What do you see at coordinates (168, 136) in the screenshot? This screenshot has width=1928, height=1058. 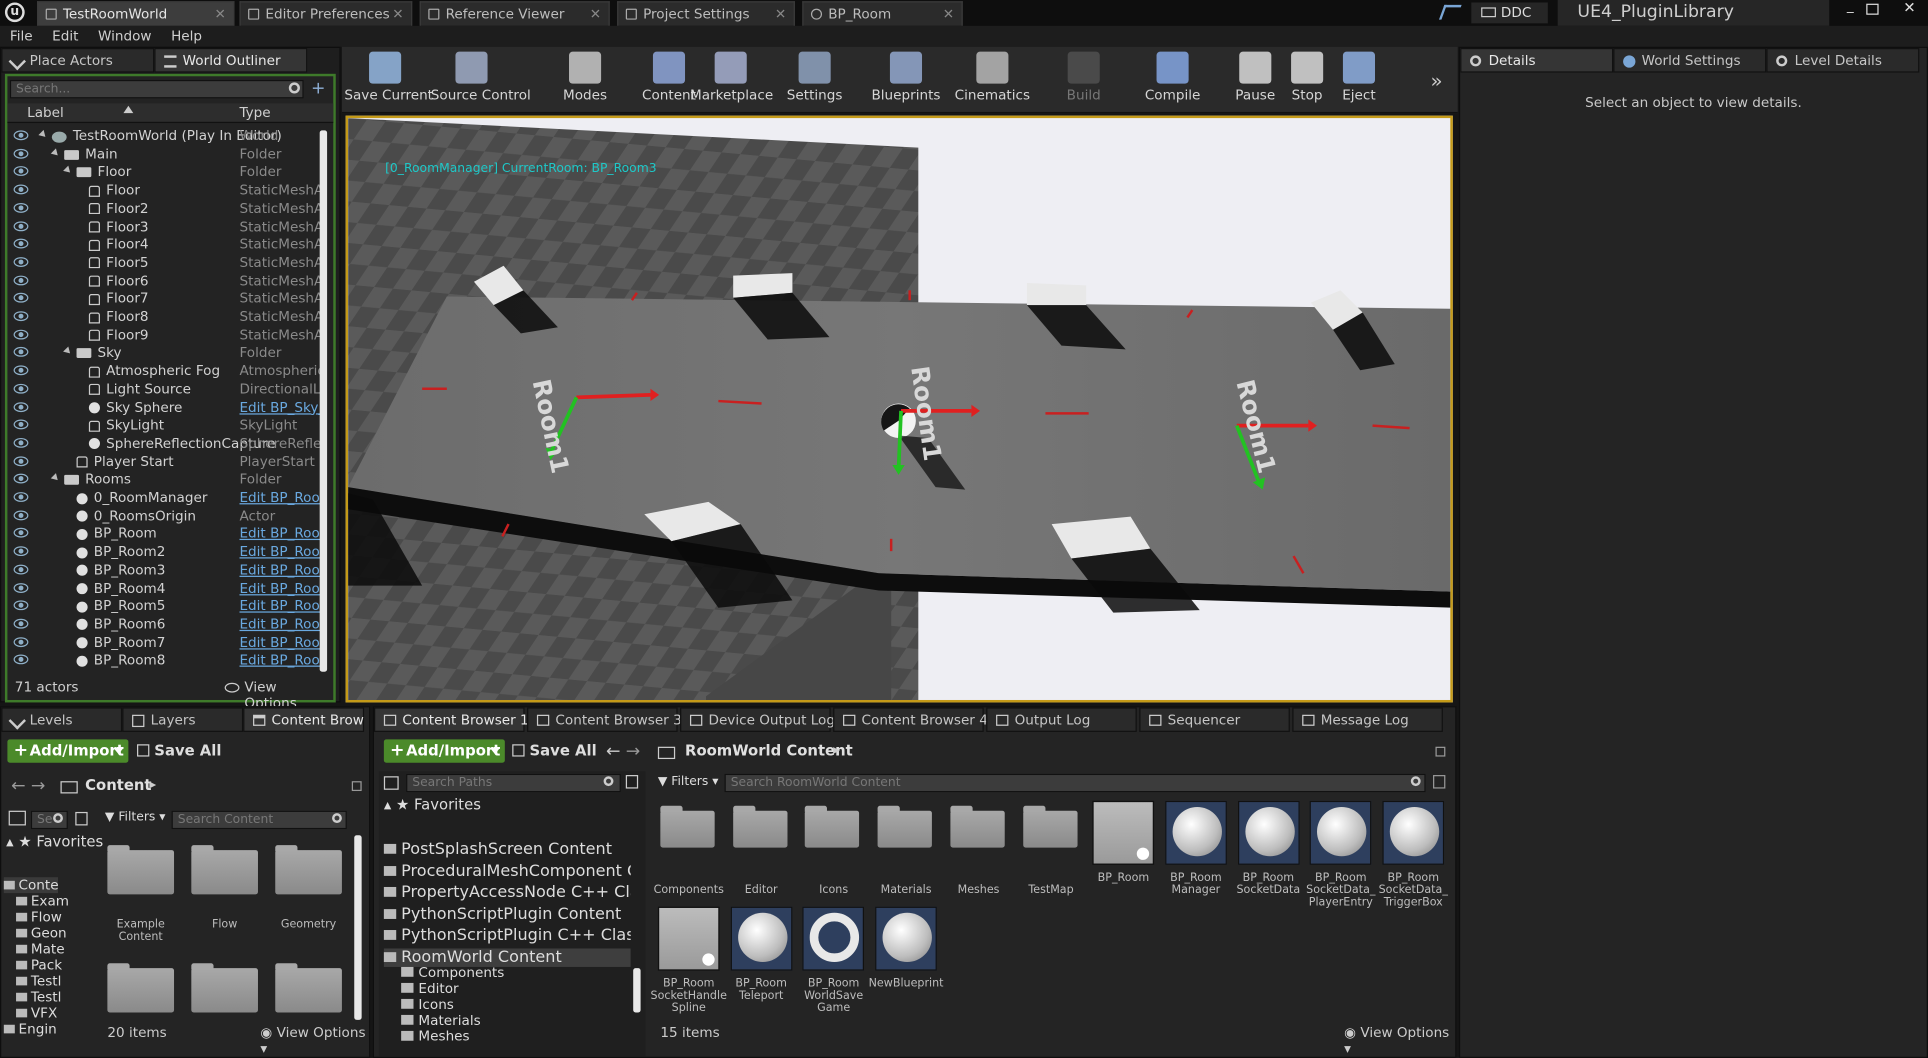 I see `outliner-row: TestRoomWorld (Play In Editor) World` at bounding box center [168, 136].